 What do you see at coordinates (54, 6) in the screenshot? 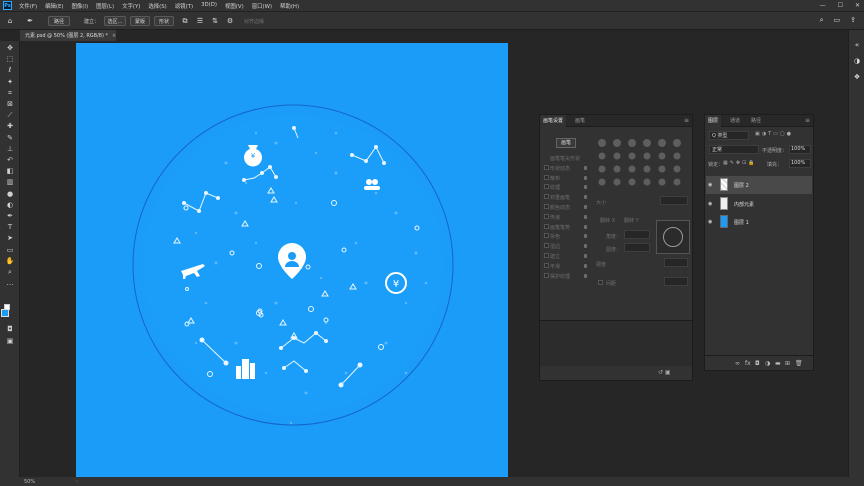
I see `menu-item: 编辑(E)` at bounding box center [54, 6].